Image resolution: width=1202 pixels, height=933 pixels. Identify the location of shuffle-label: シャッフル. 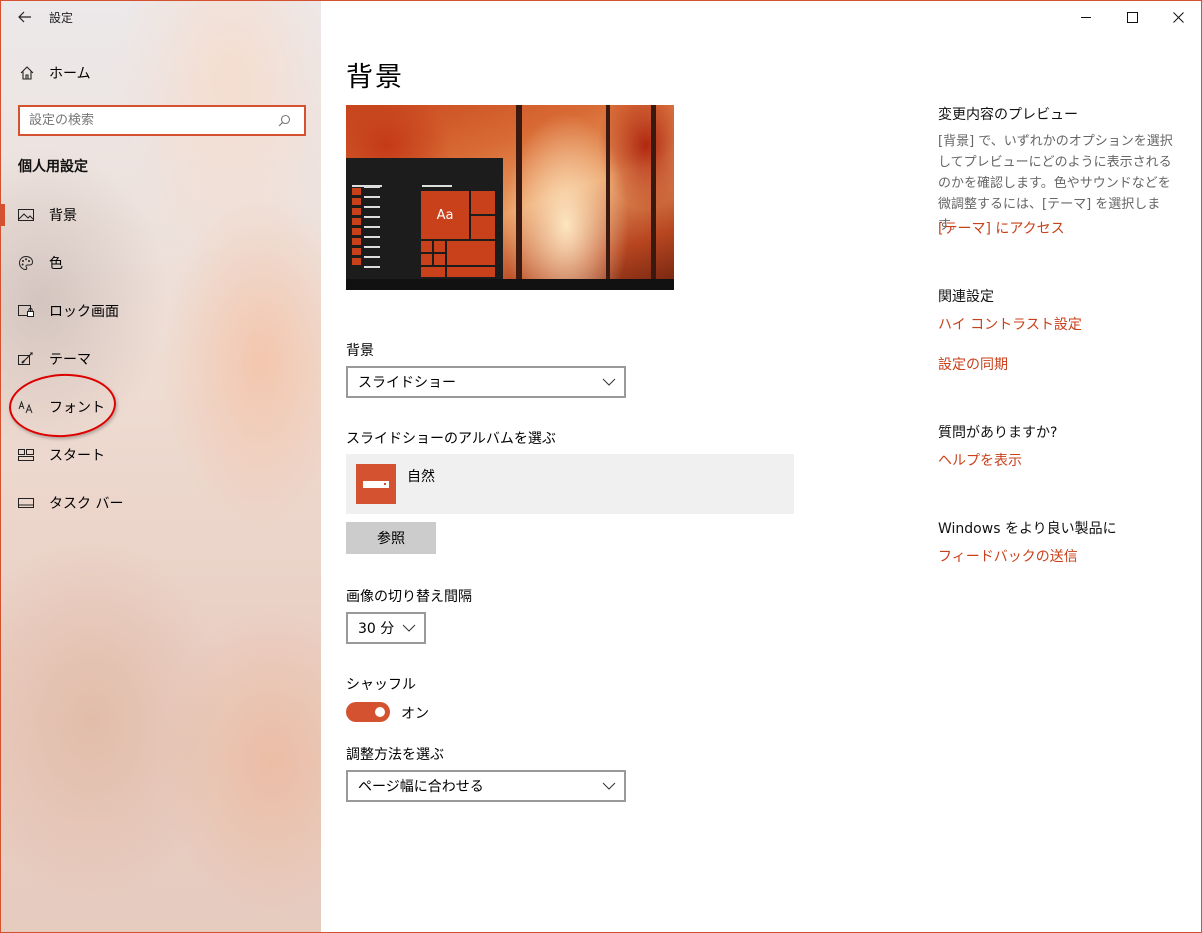
(381, 685).